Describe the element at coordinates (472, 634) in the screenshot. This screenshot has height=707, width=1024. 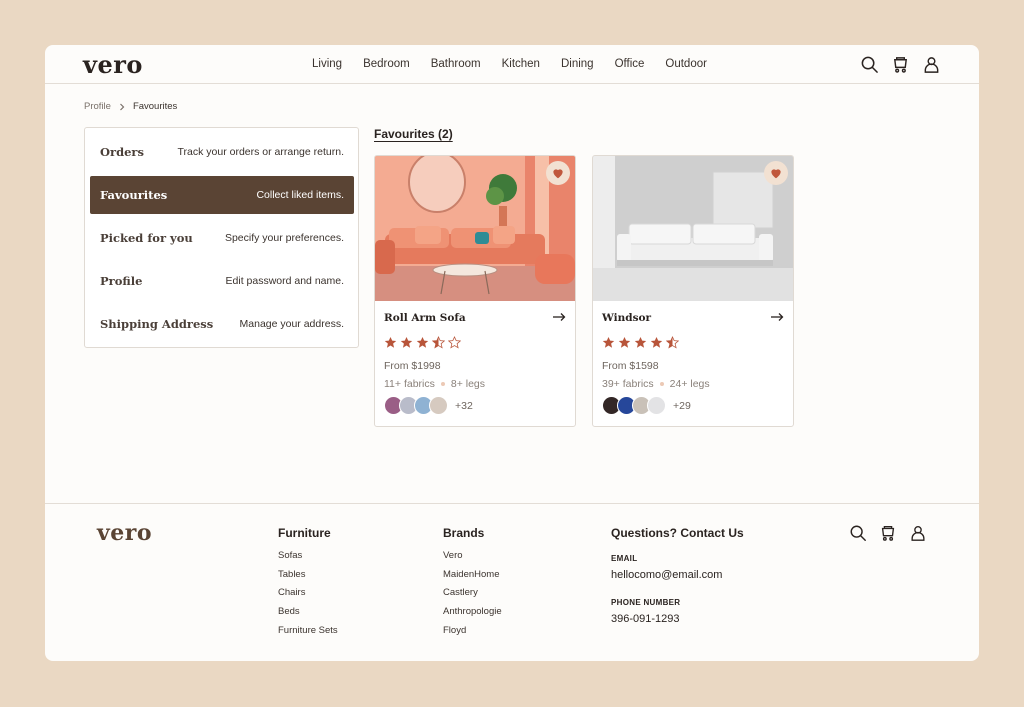
I see `footer-link: Floyd` at that location.